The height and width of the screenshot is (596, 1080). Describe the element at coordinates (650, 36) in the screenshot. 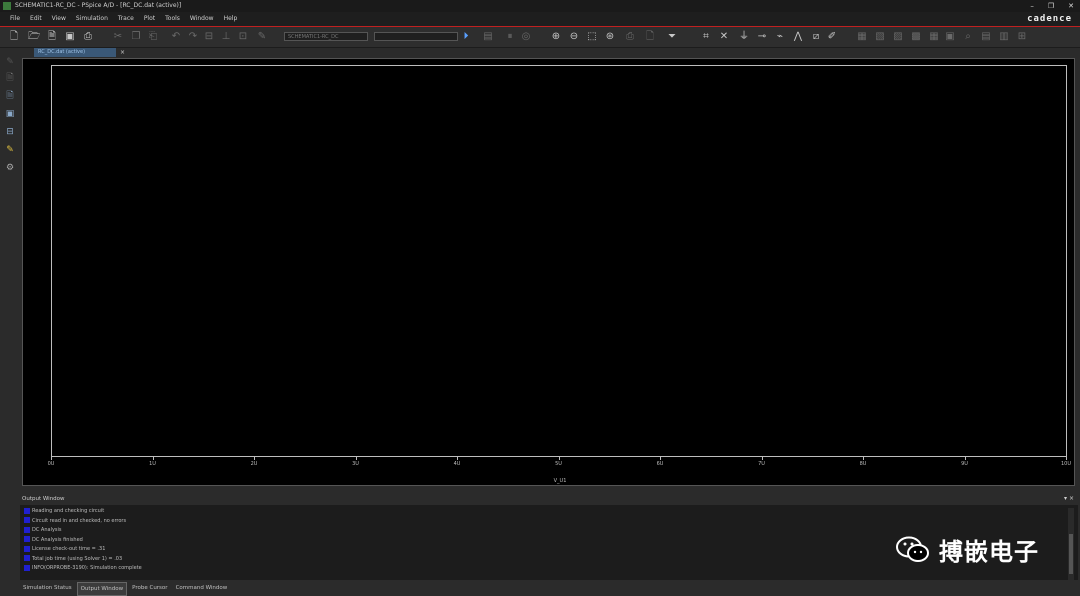

I see `new-plot-icon: 🗋` at that location.